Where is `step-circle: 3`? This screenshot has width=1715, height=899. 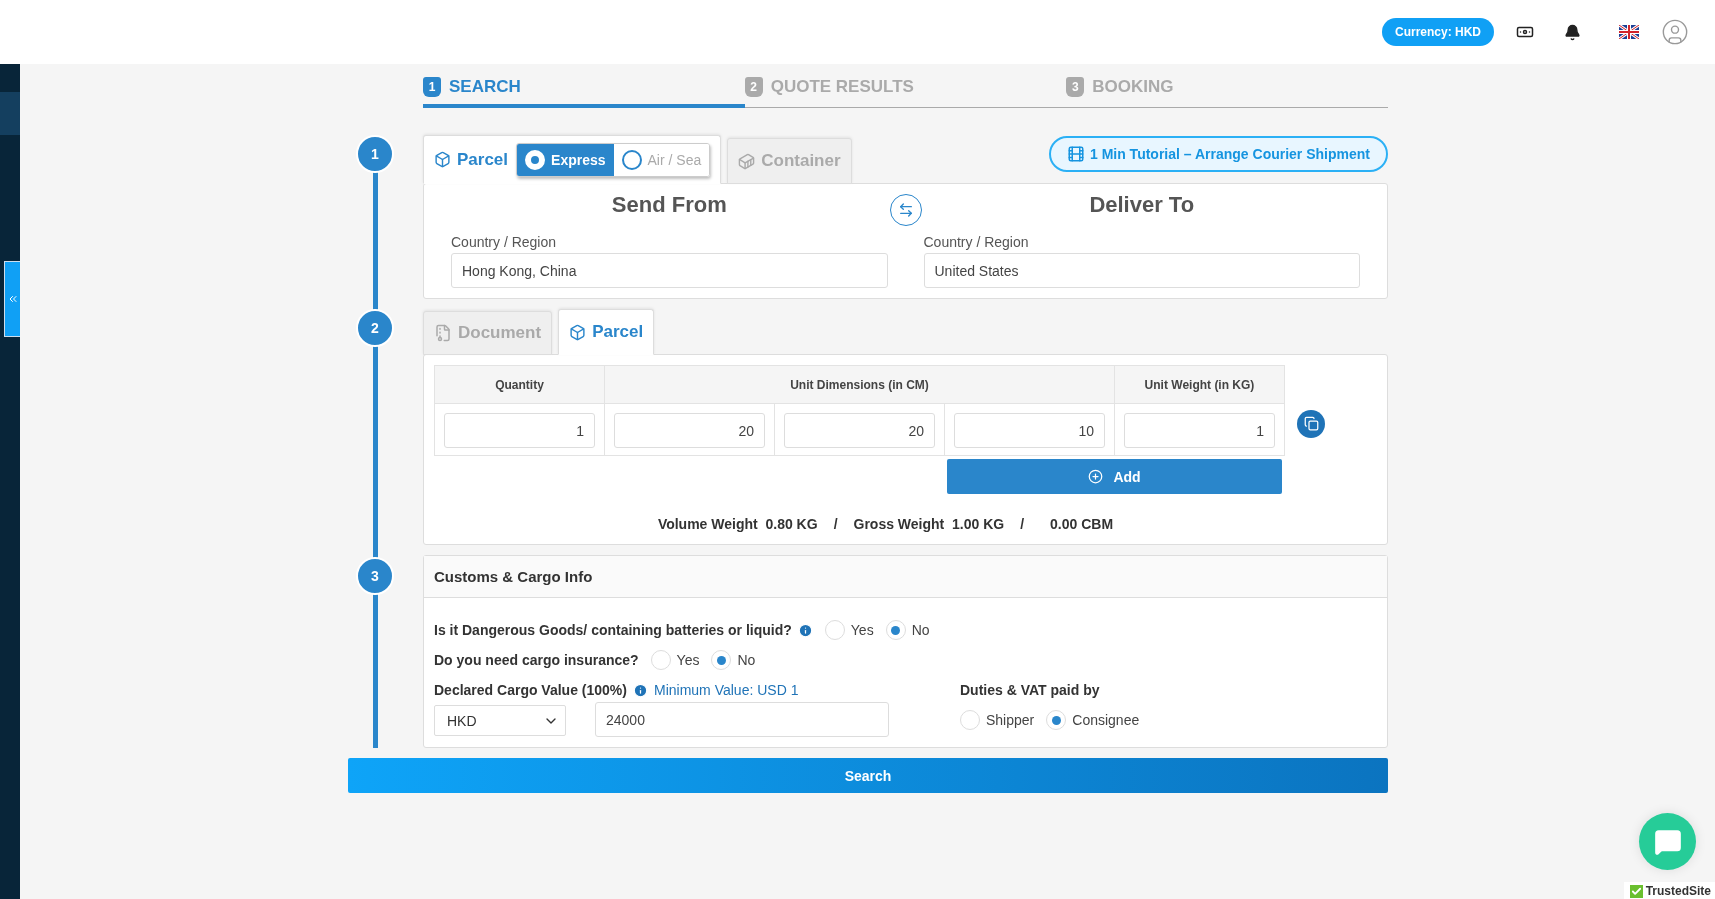
step-circle: 3 is located at coordinates (375, 576).